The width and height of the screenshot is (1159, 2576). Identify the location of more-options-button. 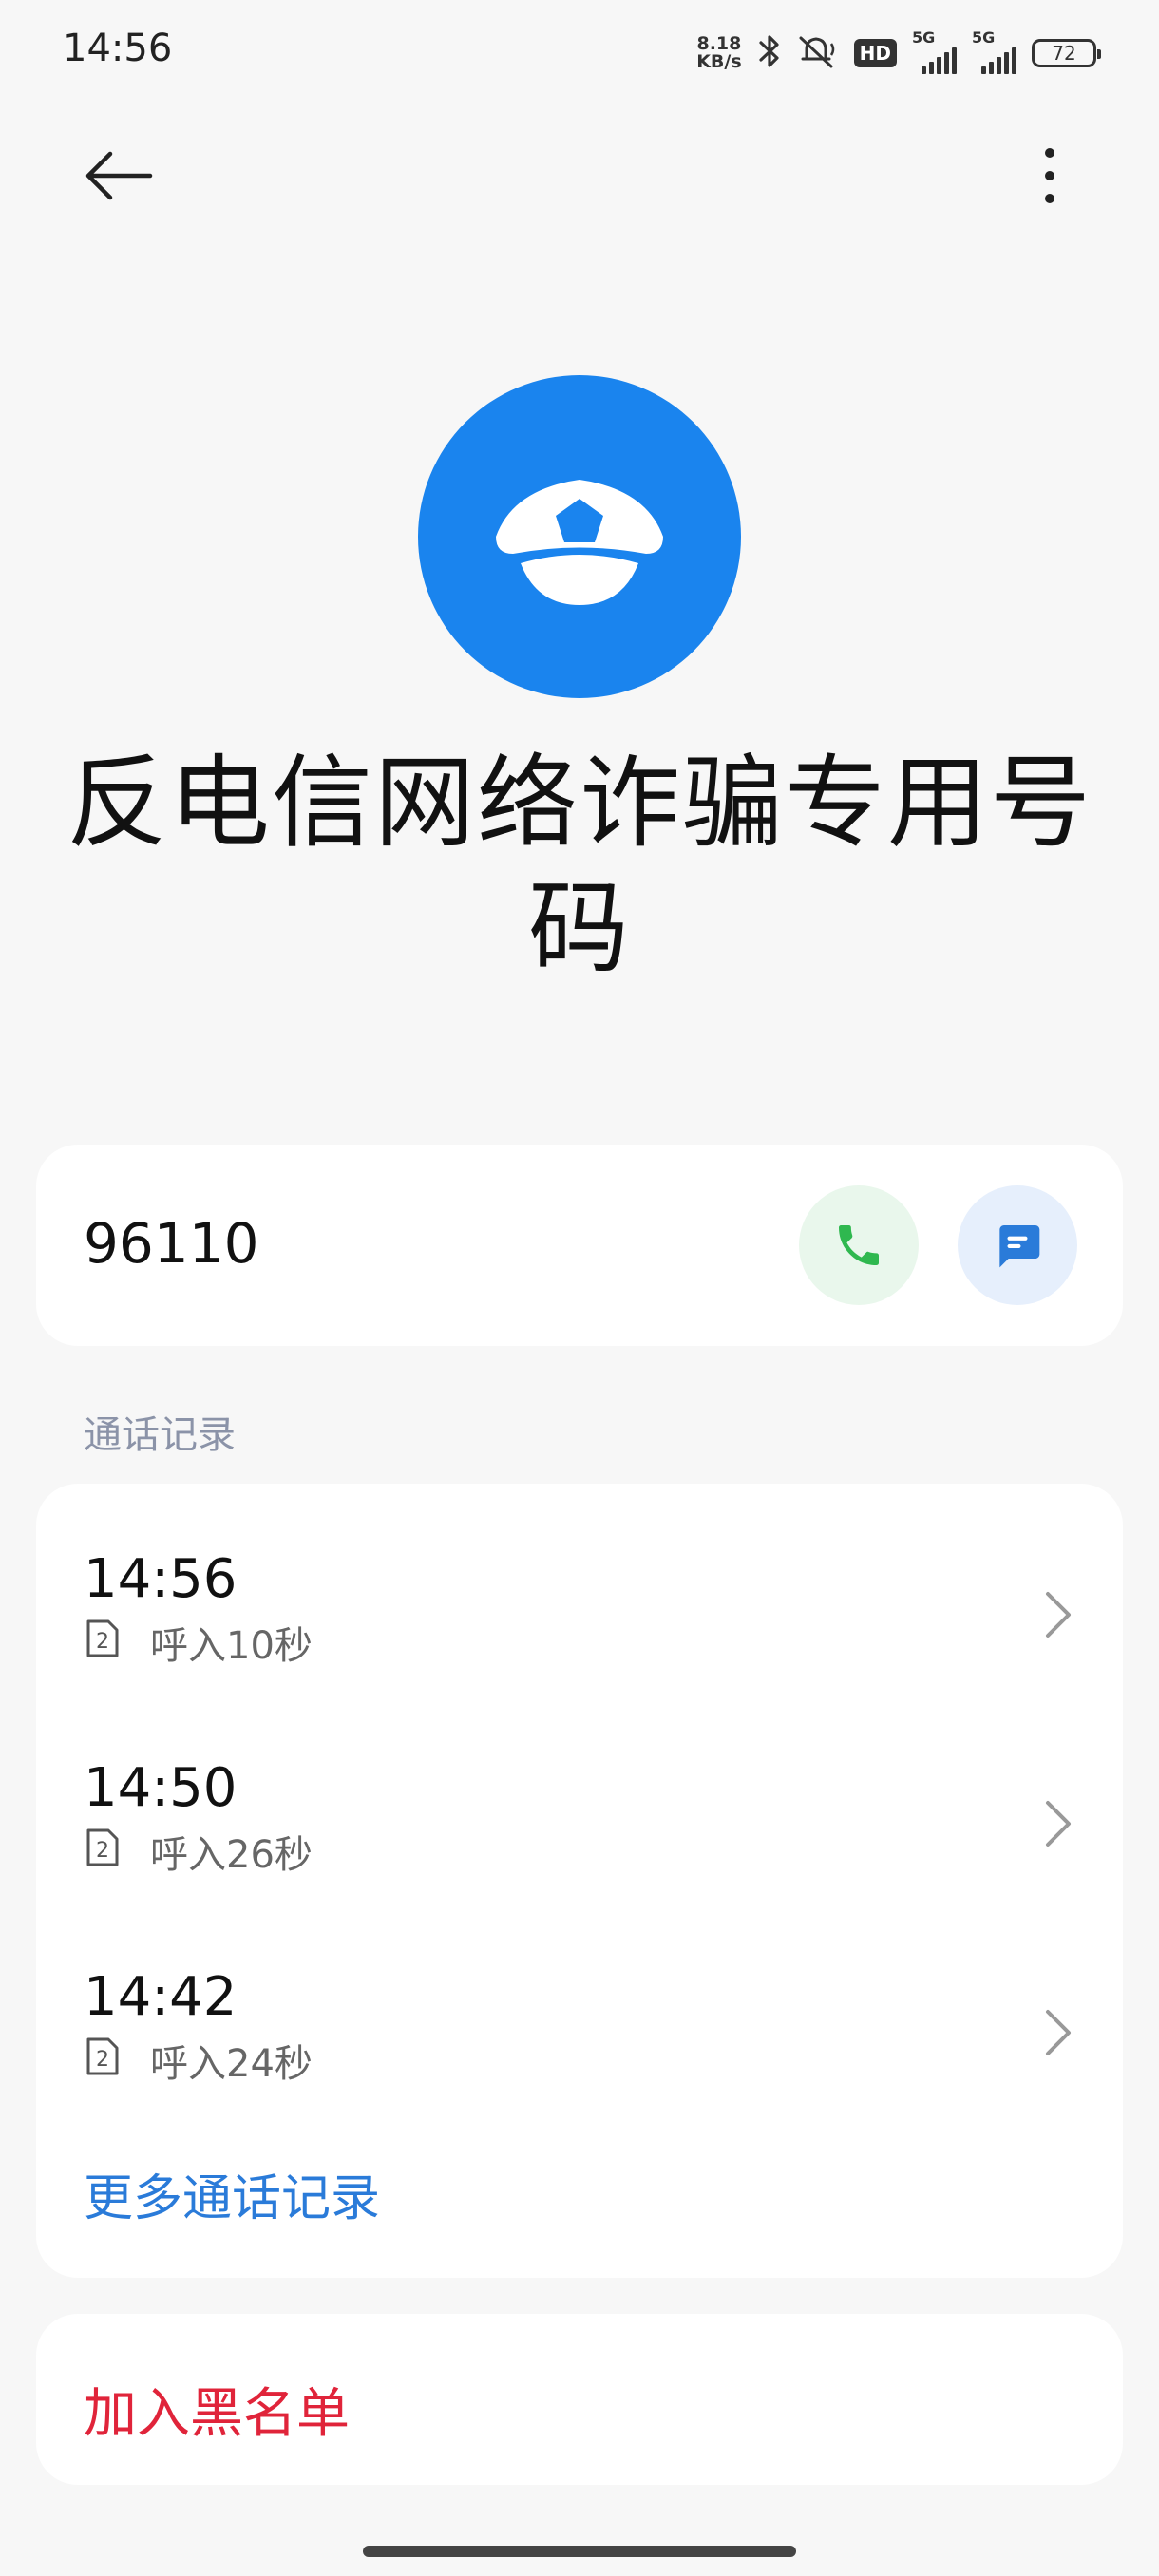
(1049, 175).